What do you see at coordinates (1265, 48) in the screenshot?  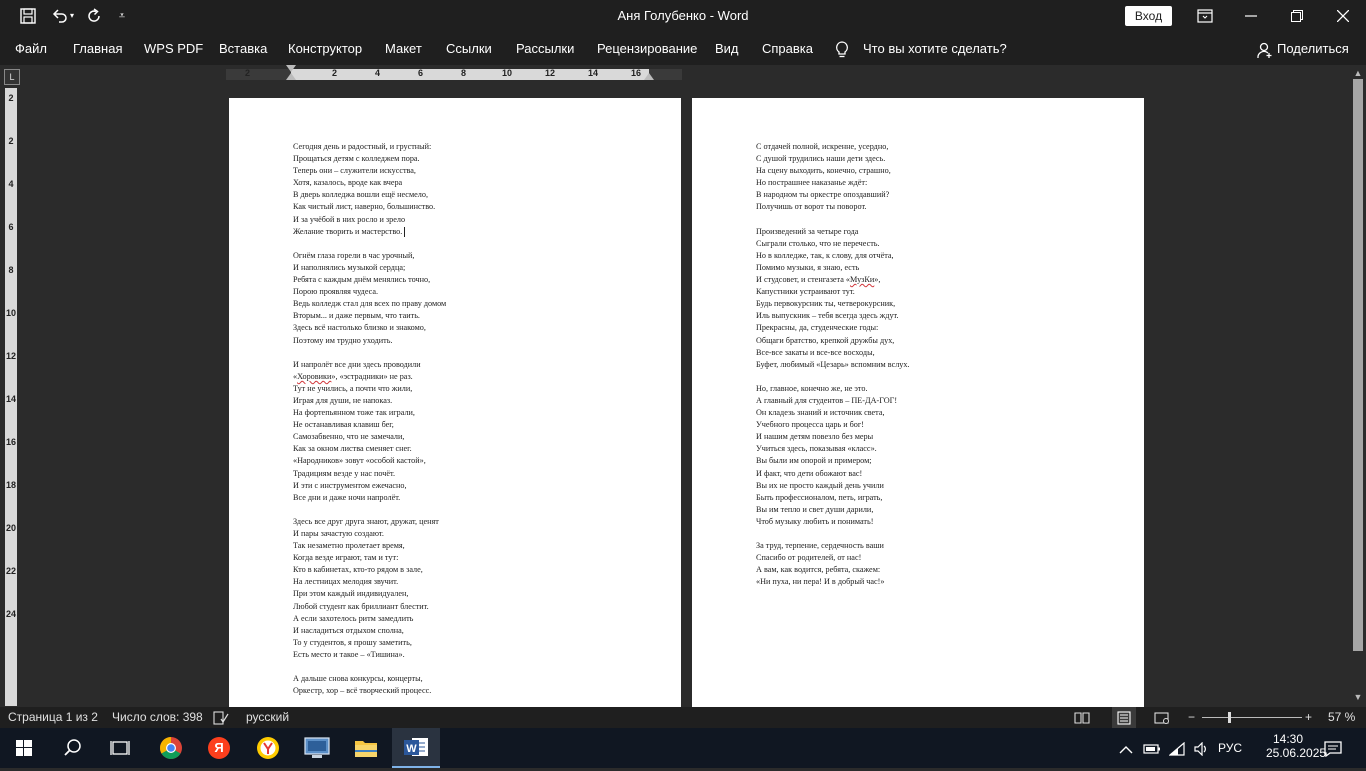 I see `share-icon` at bounding box center [1265, 48].